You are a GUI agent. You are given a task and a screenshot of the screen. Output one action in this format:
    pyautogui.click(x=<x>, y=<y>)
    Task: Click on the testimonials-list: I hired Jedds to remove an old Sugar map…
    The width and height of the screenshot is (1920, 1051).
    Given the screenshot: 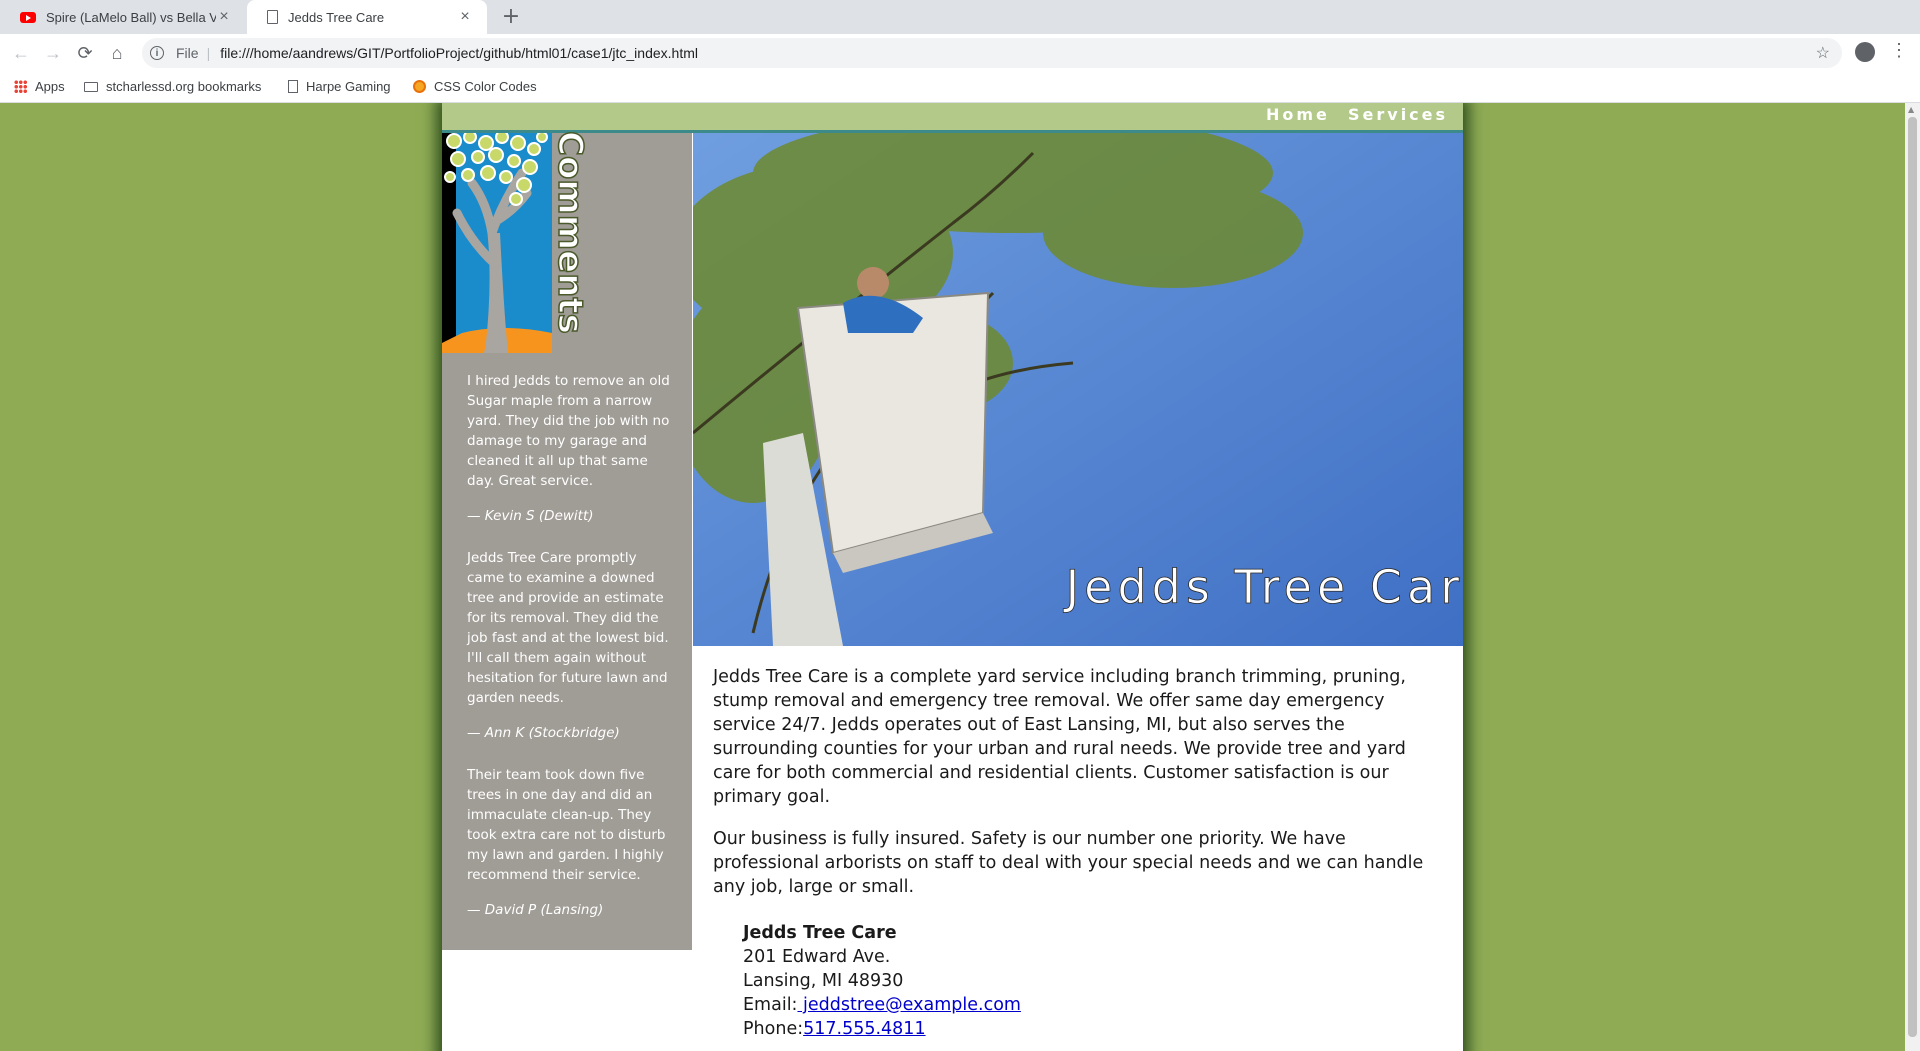 What is the action you would take?
    pyautogui.click(x=569, y=656)
    